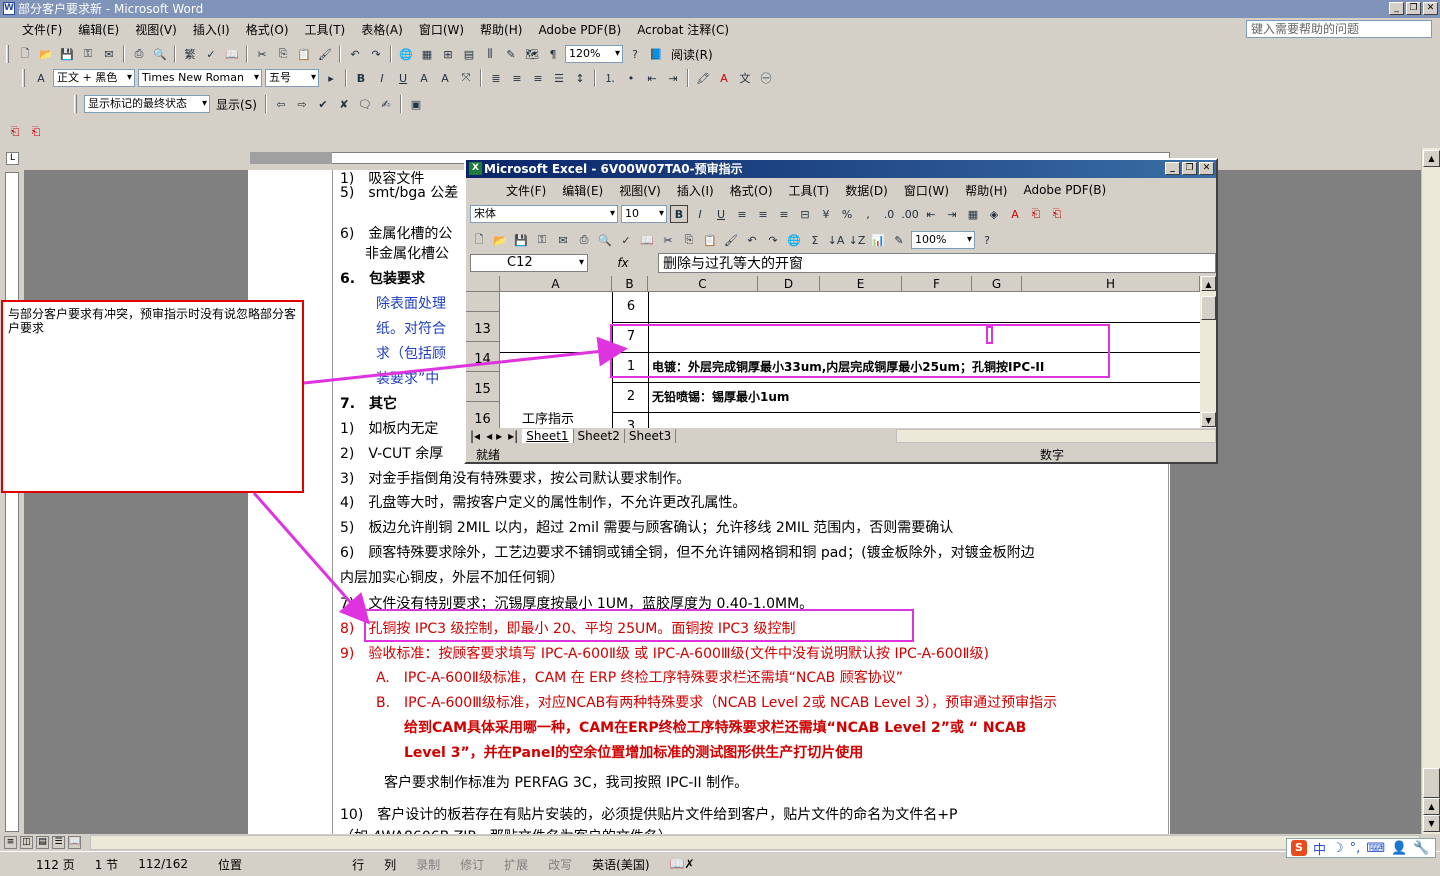  Describe the element at coordinates (567, 420) in the screenshot. I see `cell-a16: 工序指示` at that location.